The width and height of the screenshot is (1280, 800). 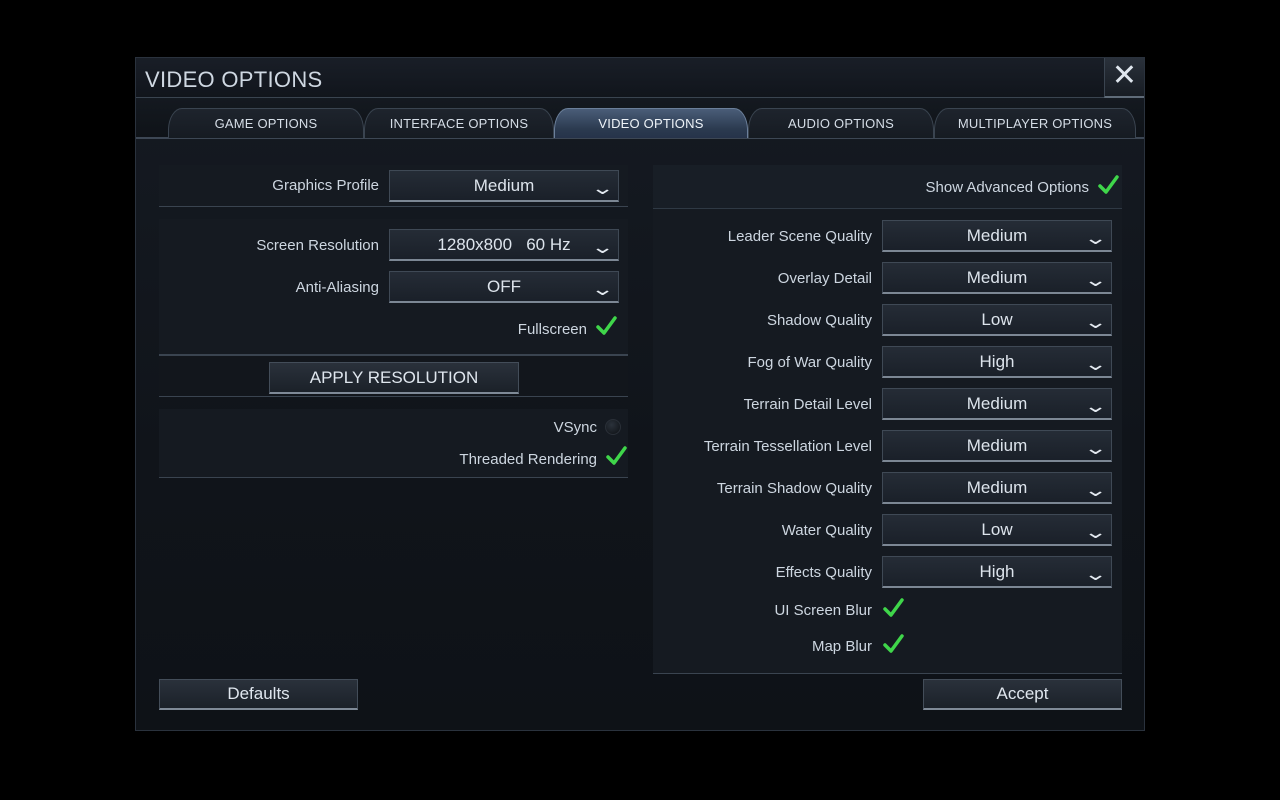 What do you see at coordinates (887, 187) in the screenshot?
I see `advanced-header: Show Advanced Options` at bounding box center [887, 187].